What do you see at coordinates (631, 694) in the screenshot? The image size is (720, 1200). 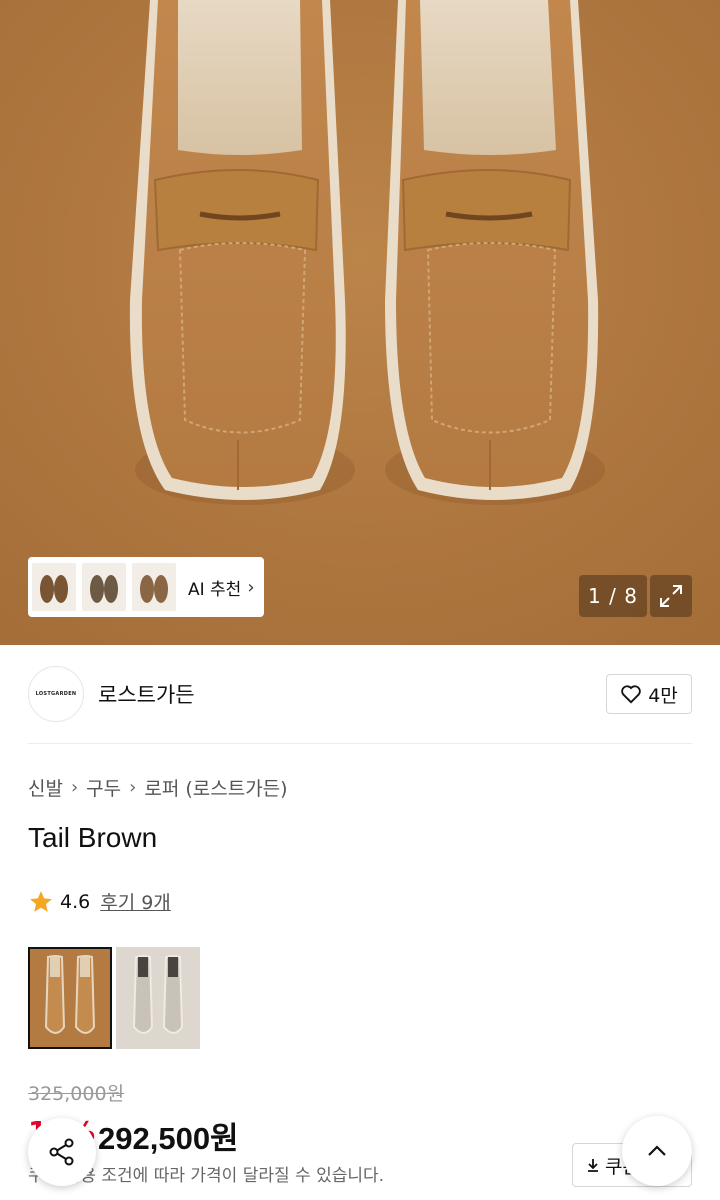 I see `heart-icon` at bounding box center [631, 694].